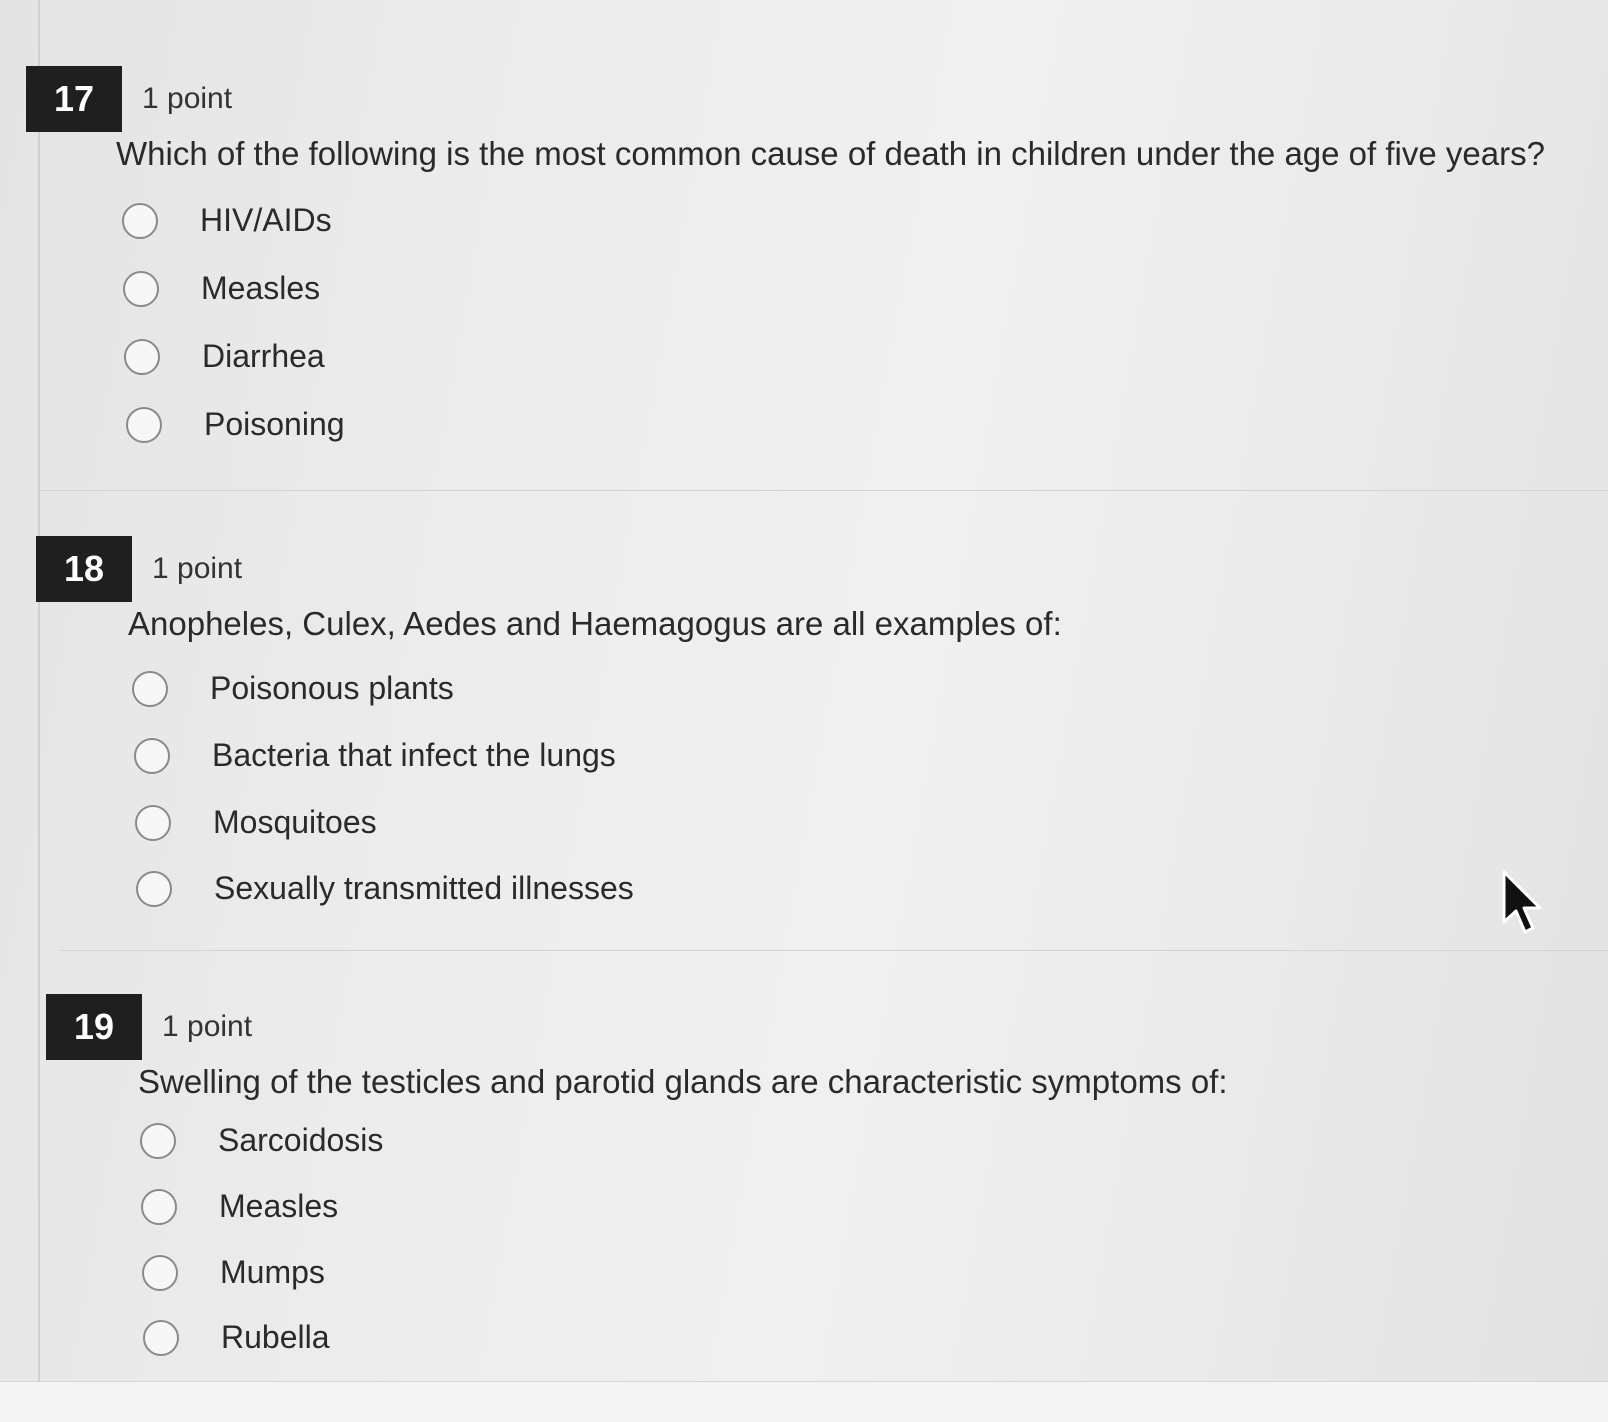  I want to click on question-header: 19 1 point, so click(149, 1027).